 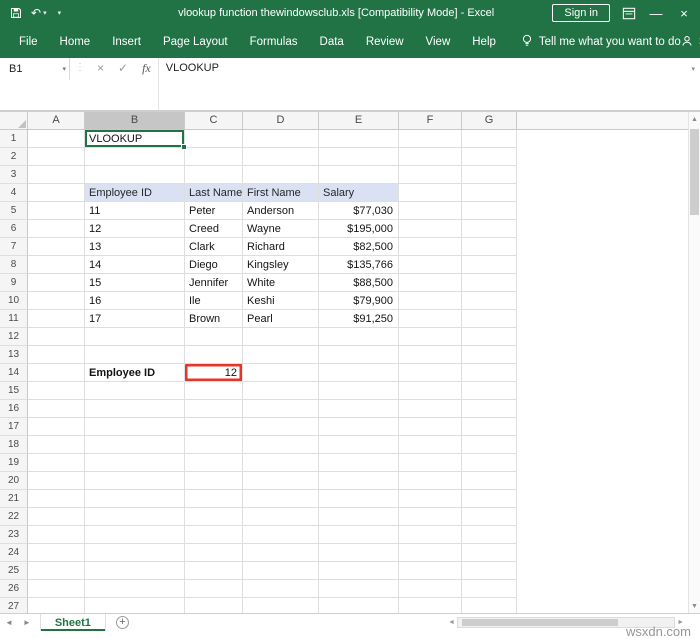 What do you see at coordinates (14, 589) in the screenshot?
I see `row-header-26: 26` at bounding box center [14, 589].